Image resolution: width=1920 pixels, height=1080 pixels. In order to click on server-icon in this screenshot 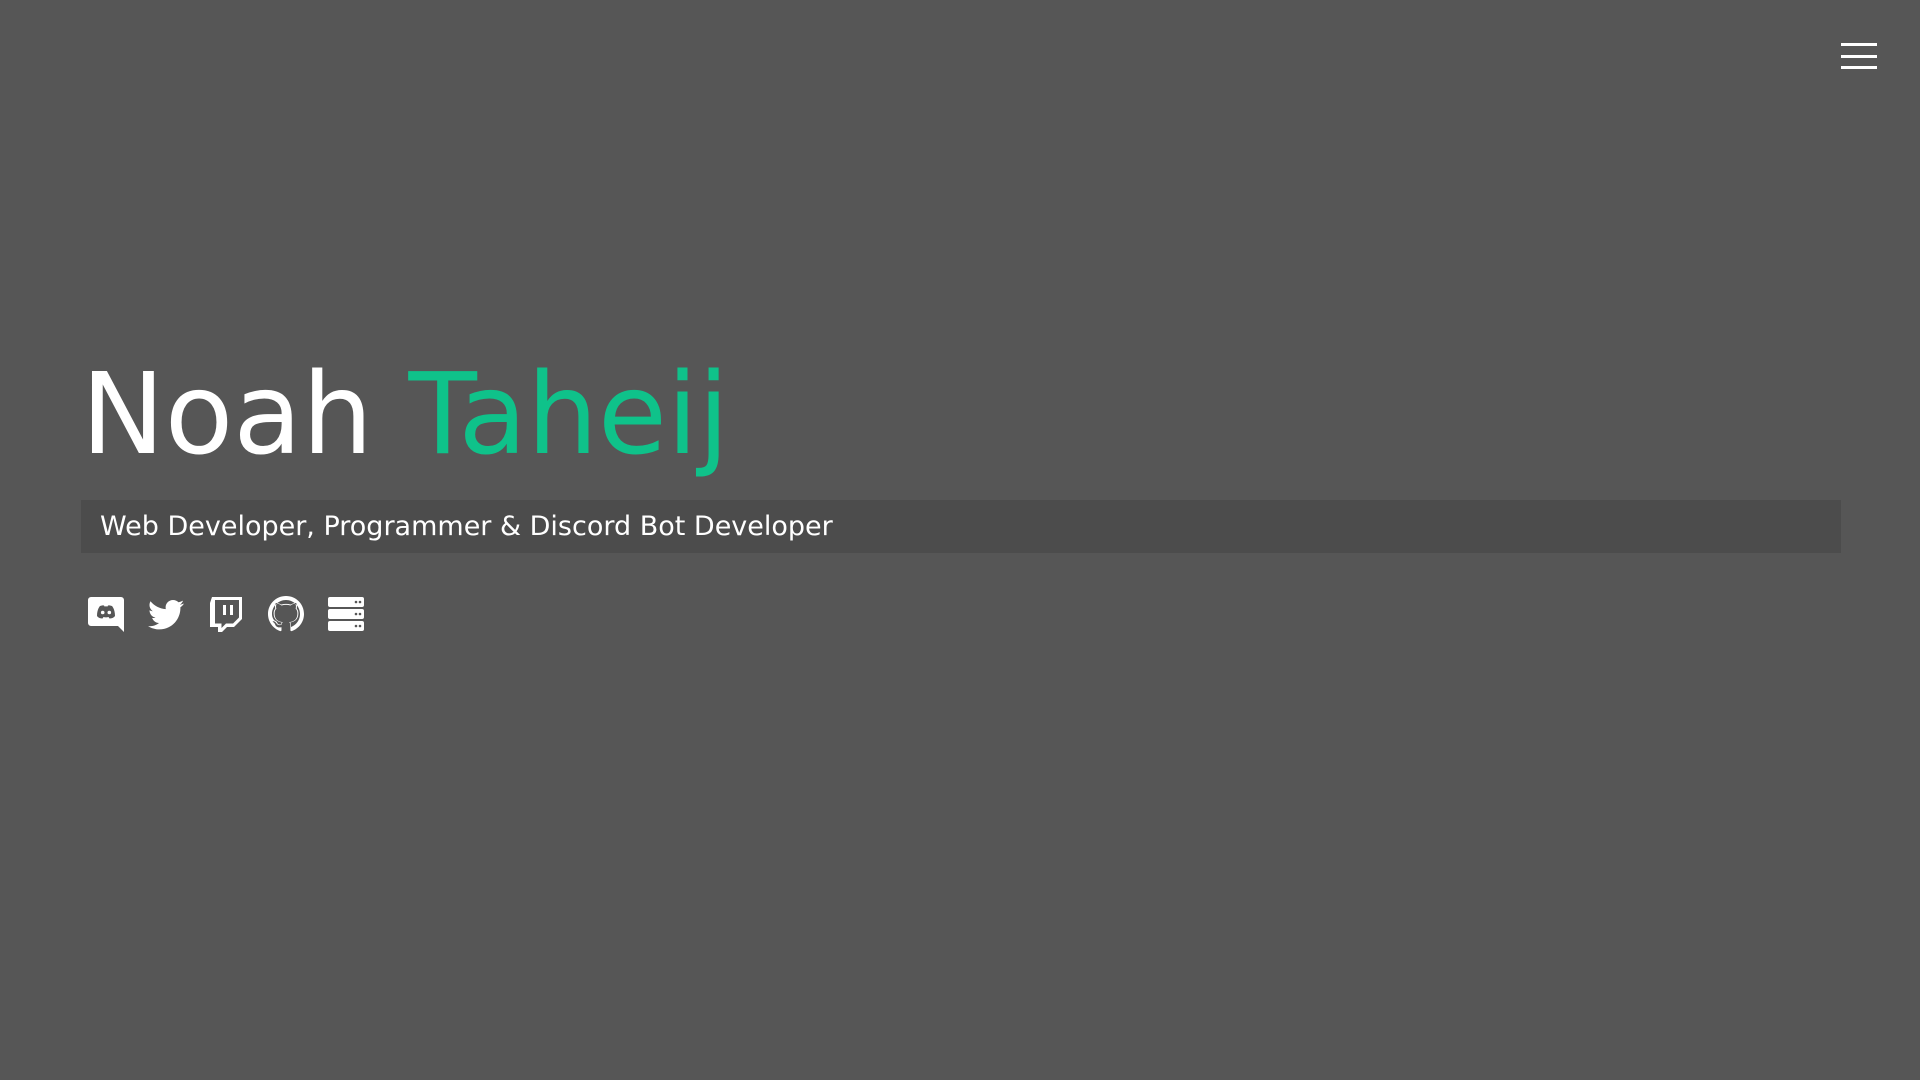, I will do `click(346, 614)`.